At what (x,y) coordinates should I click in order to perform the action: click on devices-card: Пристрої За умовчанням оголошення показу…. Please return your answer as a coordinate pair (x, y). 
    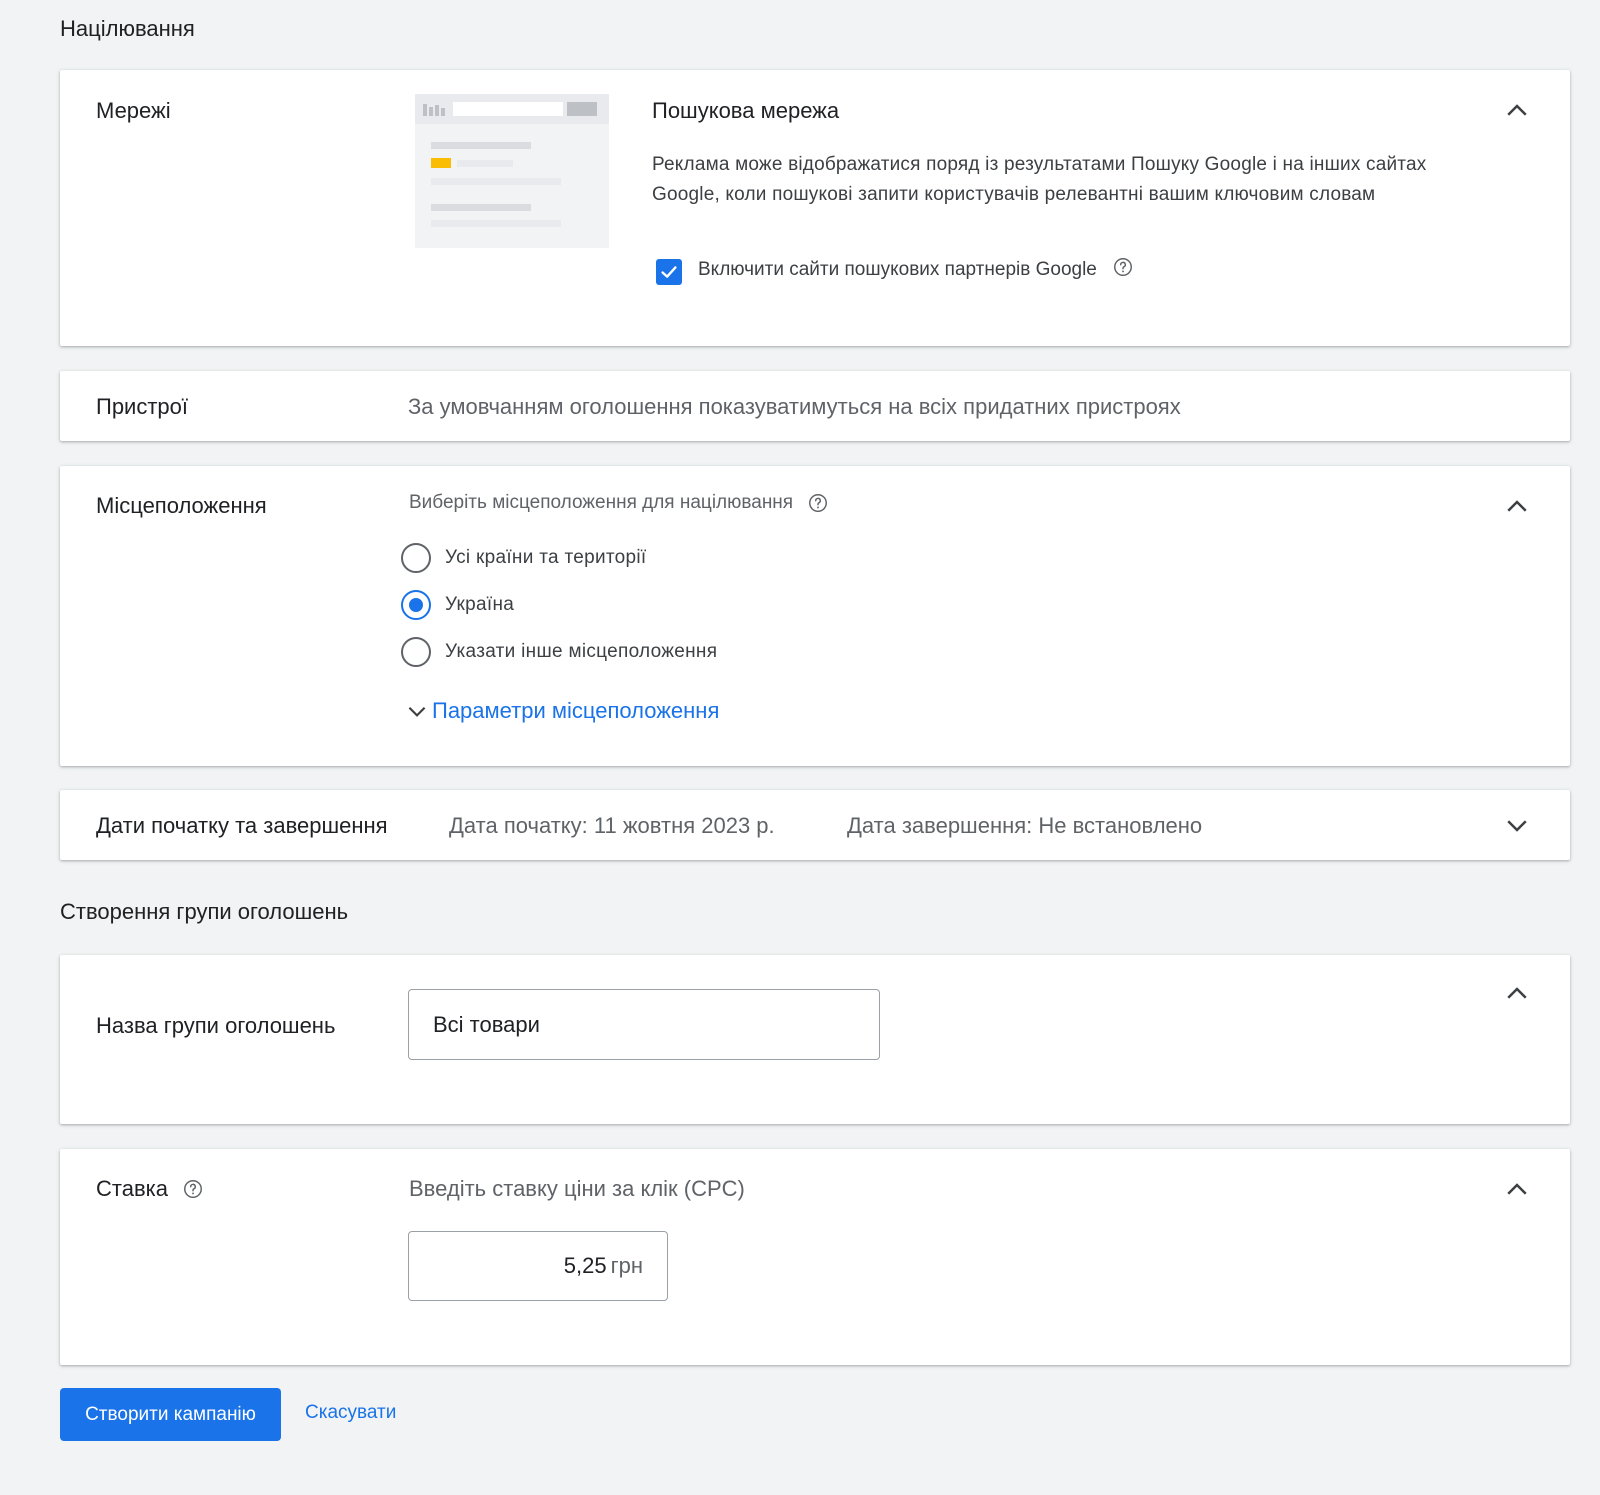
    Looking at the image, I should click on (815, 406).